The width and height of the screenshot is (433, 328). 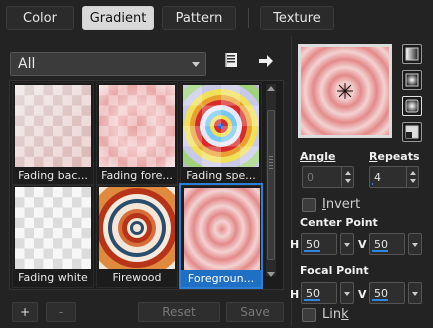 What do you see at coordinates (319, 293) in the screenshot?
I see `focal-h-spinner: 50` at bounding box center [319, 293].